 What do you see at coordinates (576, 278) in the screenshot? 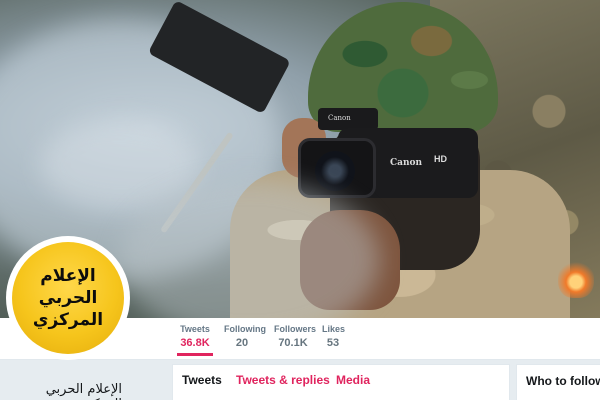
I see `fire-flame` at bounding box center [576, 278].